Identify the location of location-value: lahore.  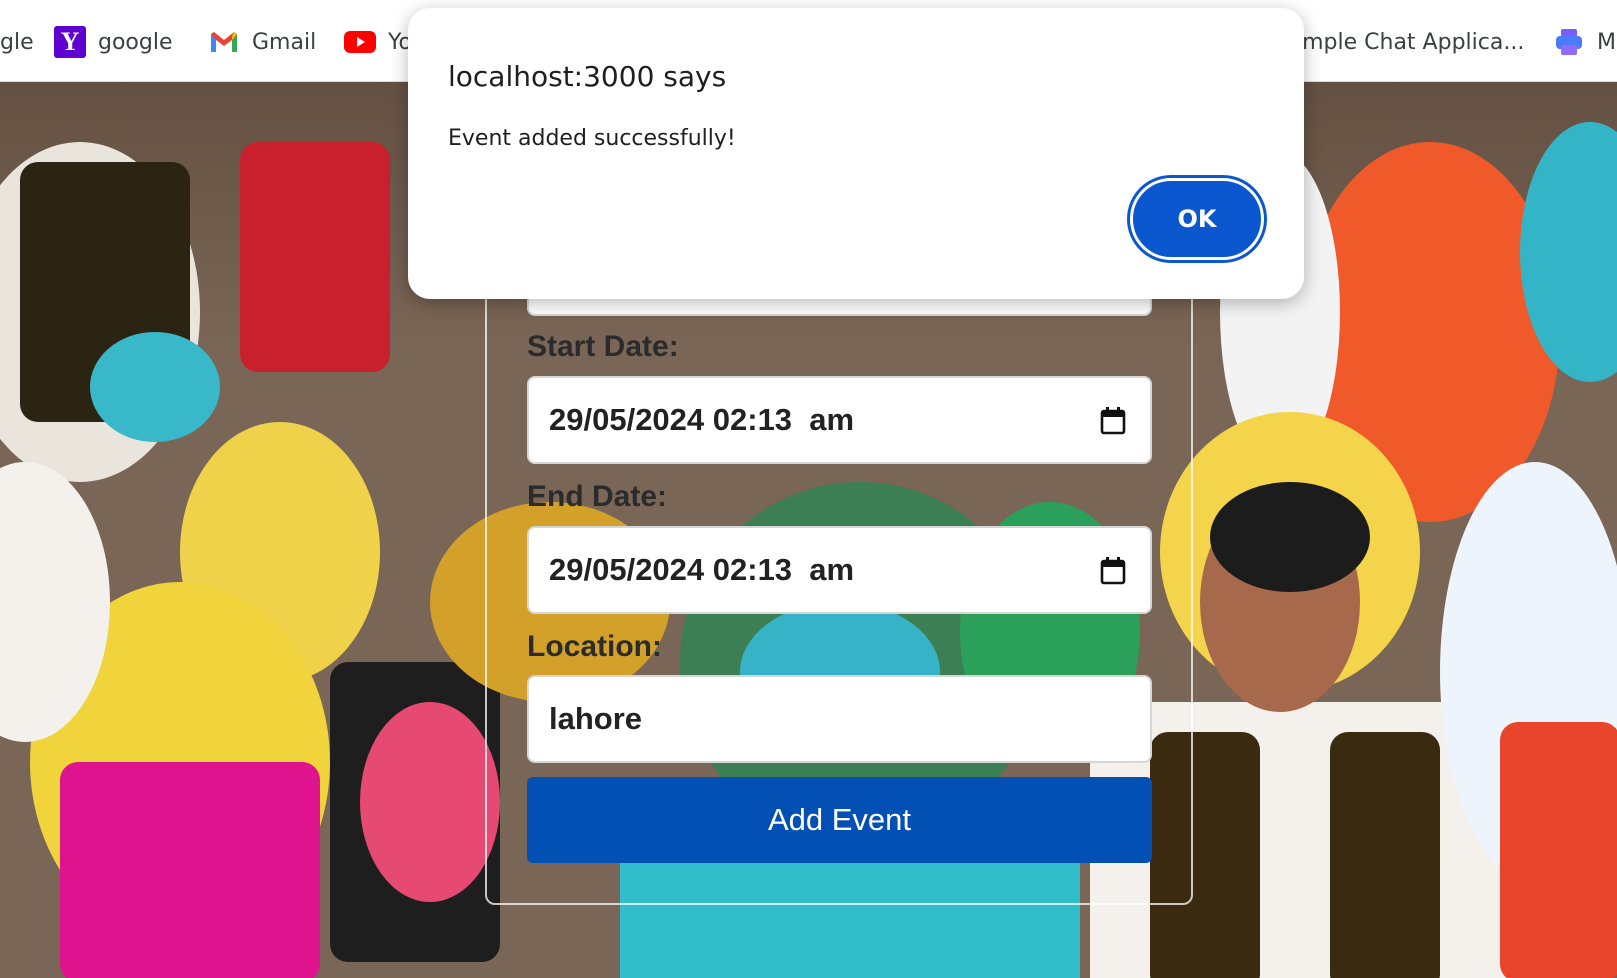
(596, 718).